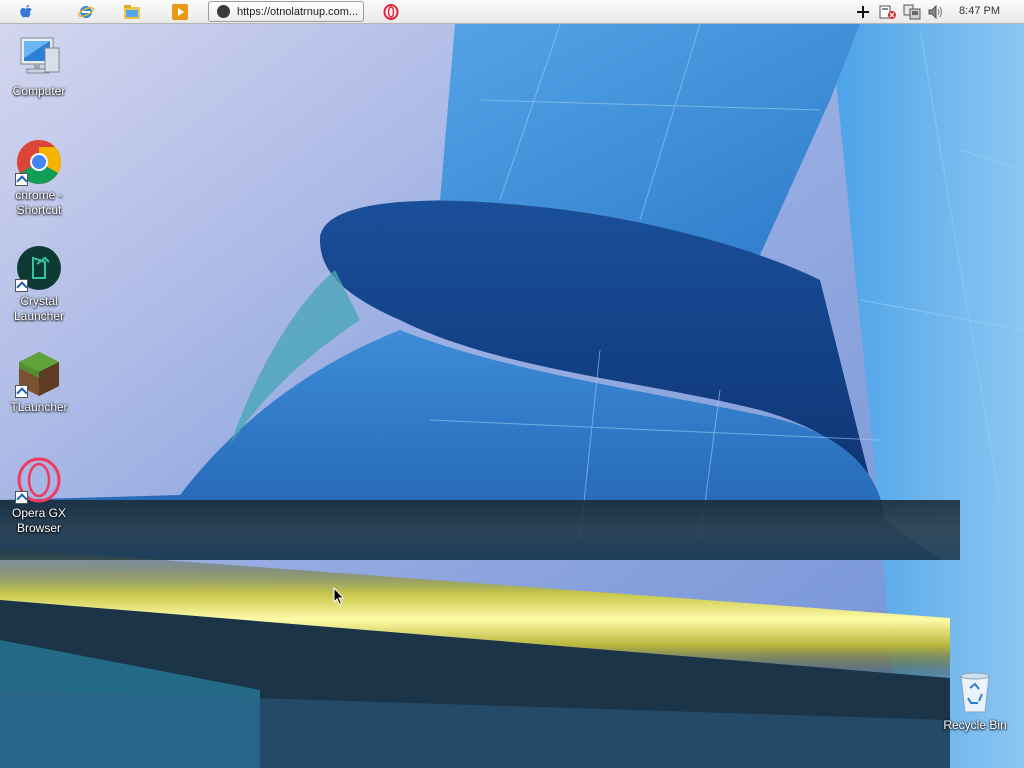 The width and height of the screenshot is (1024, 768). I want to click on desktop-icon-computer: Computer, so click(39, 66).